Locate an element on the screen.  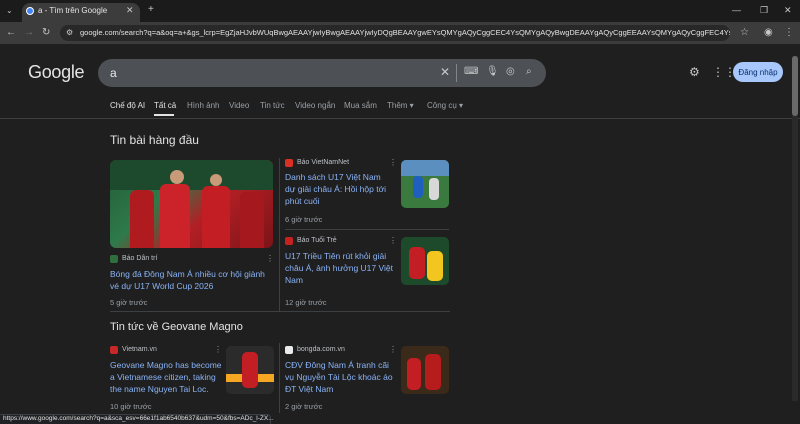
lens-icon: ◎ is located at coordinates (510, 72).